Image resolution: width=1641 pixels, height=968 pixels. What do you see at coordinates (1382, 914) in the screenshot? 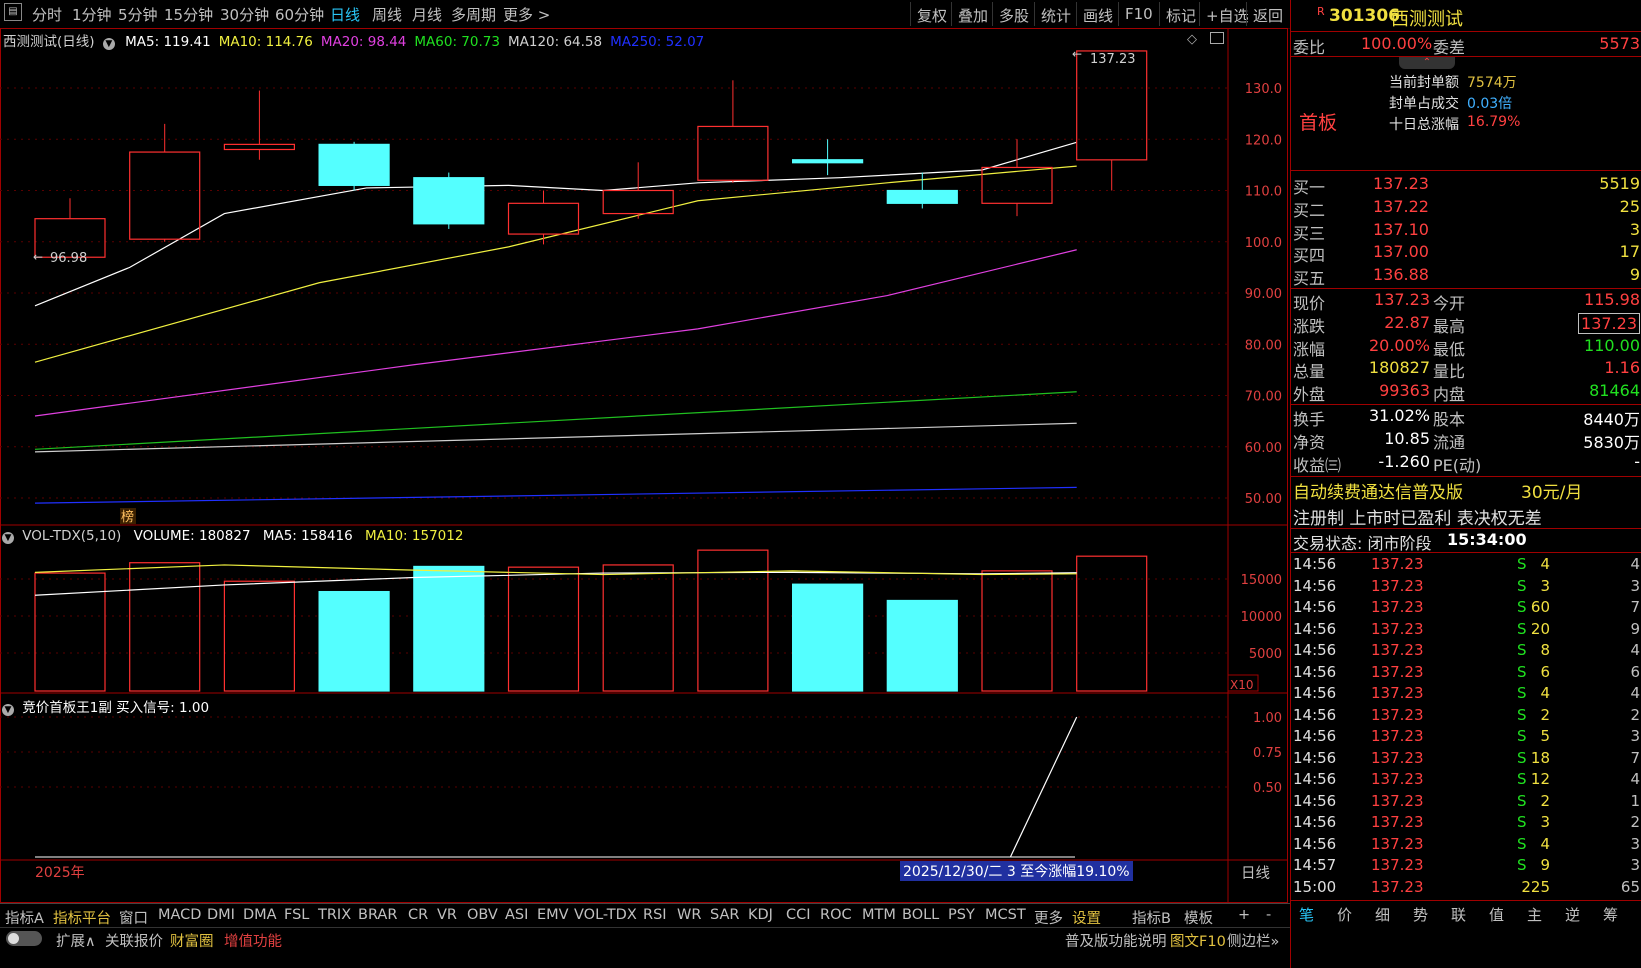
I see `panel-tab-2: 细` at bounding box center [1382, 914].